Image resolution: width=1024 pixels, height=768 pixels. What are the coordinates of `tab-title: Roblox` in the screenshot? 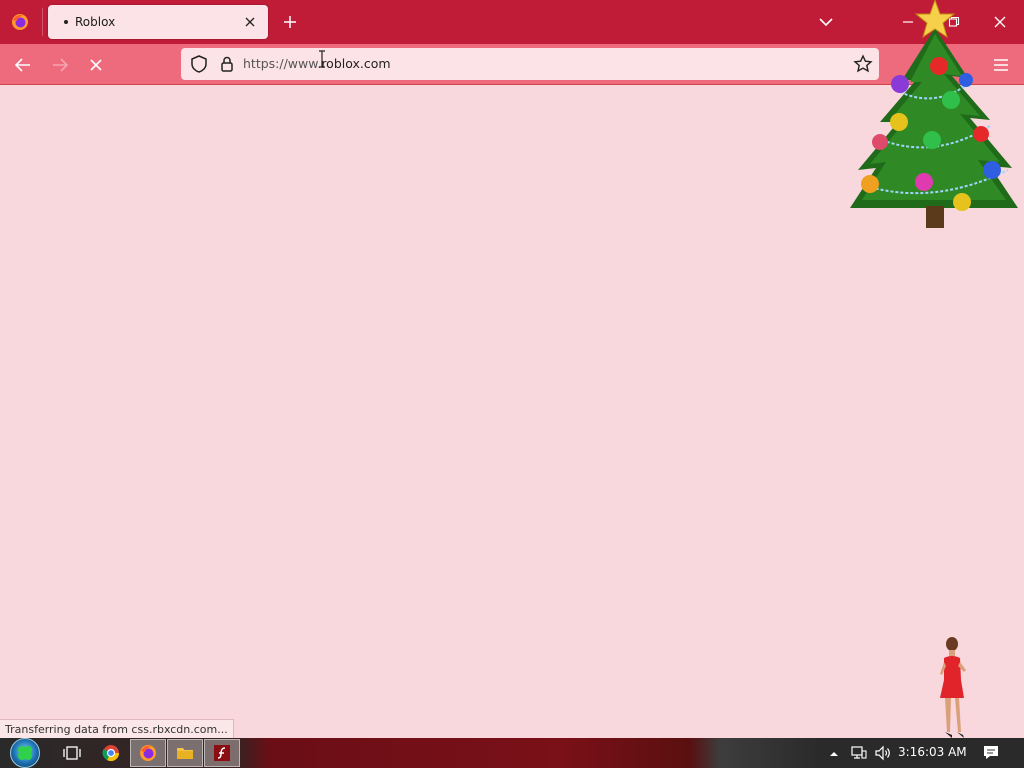 It's located at (95, 22).